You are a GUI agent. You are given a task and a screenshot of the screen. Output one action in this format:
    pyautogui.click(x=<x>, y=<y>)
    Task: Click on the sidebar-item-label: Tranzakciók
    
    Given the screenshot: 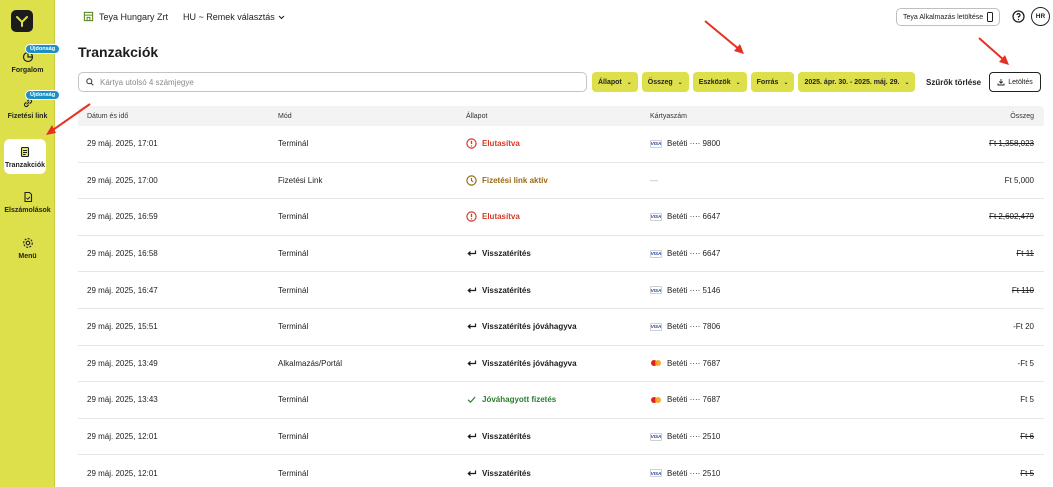 What is the action you would take?
    pyautogui.click(x=25, y=165)
    